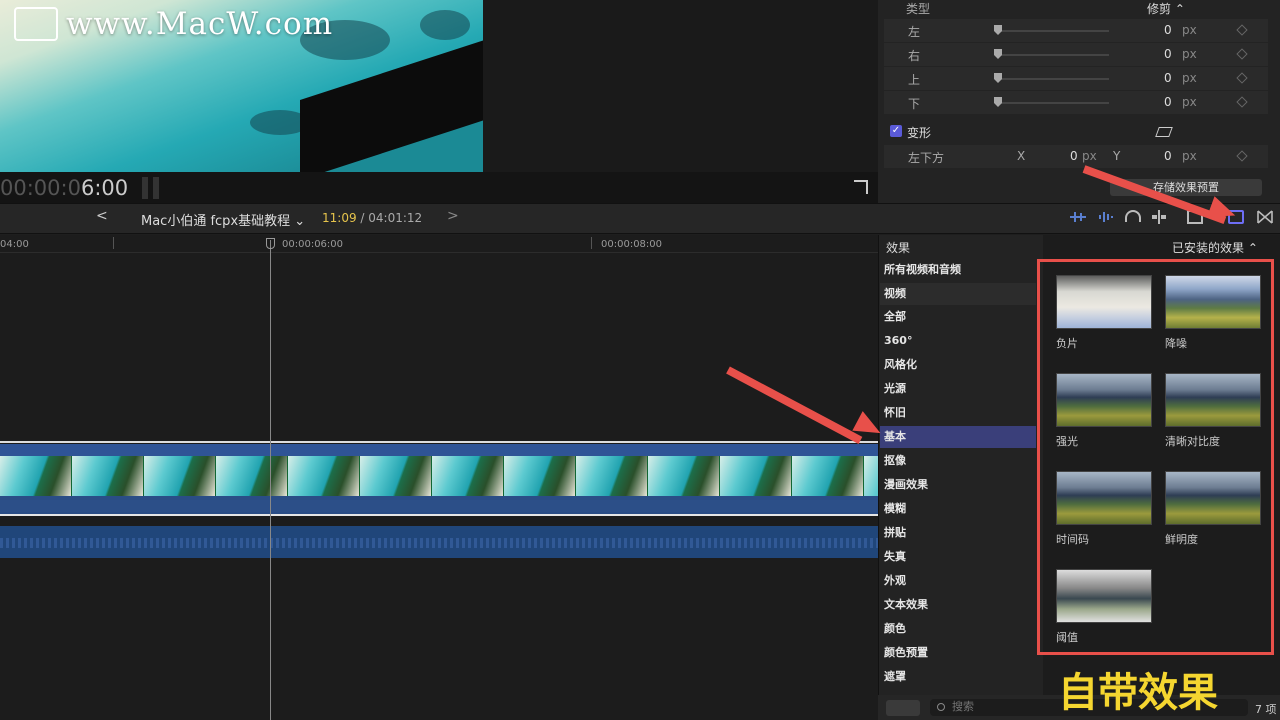  I want to click on effects-category-item: 失真, so click(958, 557).